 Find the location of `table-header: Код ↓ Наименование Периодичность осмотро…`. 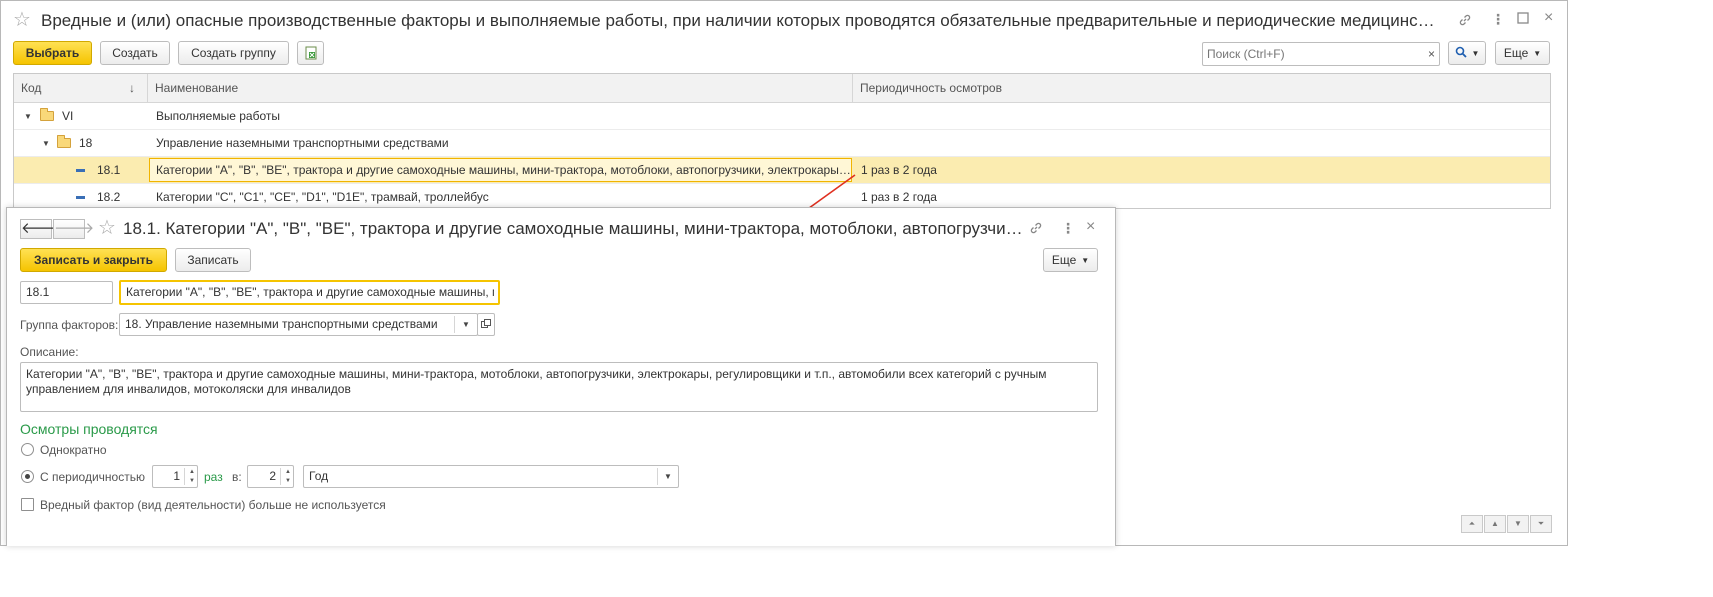

table-header: Код ↓ Наименование Периодичность осмотро… is located at coordinates (782, 88).